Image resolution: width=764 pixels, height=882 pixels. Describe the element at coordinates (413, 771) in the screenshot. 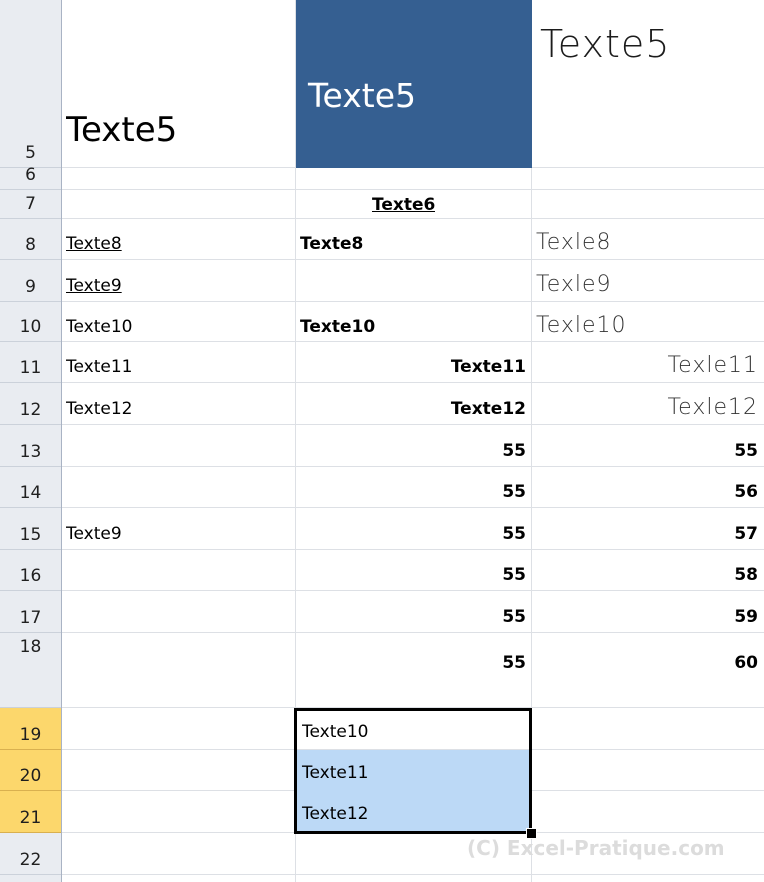

I see `selection-range` at that location.